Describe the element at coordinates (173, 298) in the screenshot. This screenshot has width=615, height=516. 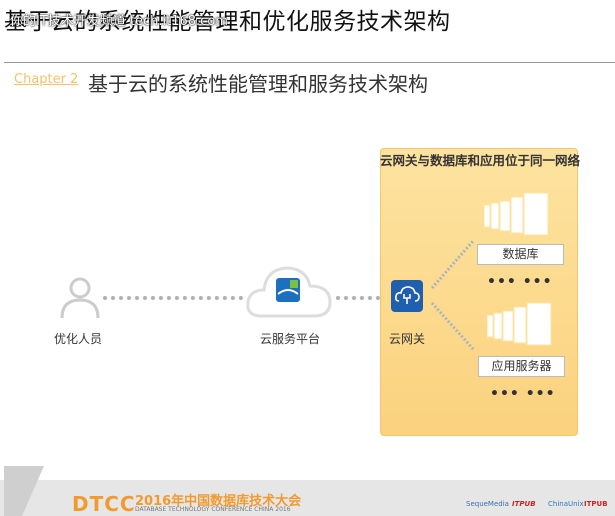
I see `connector-line` at that location.